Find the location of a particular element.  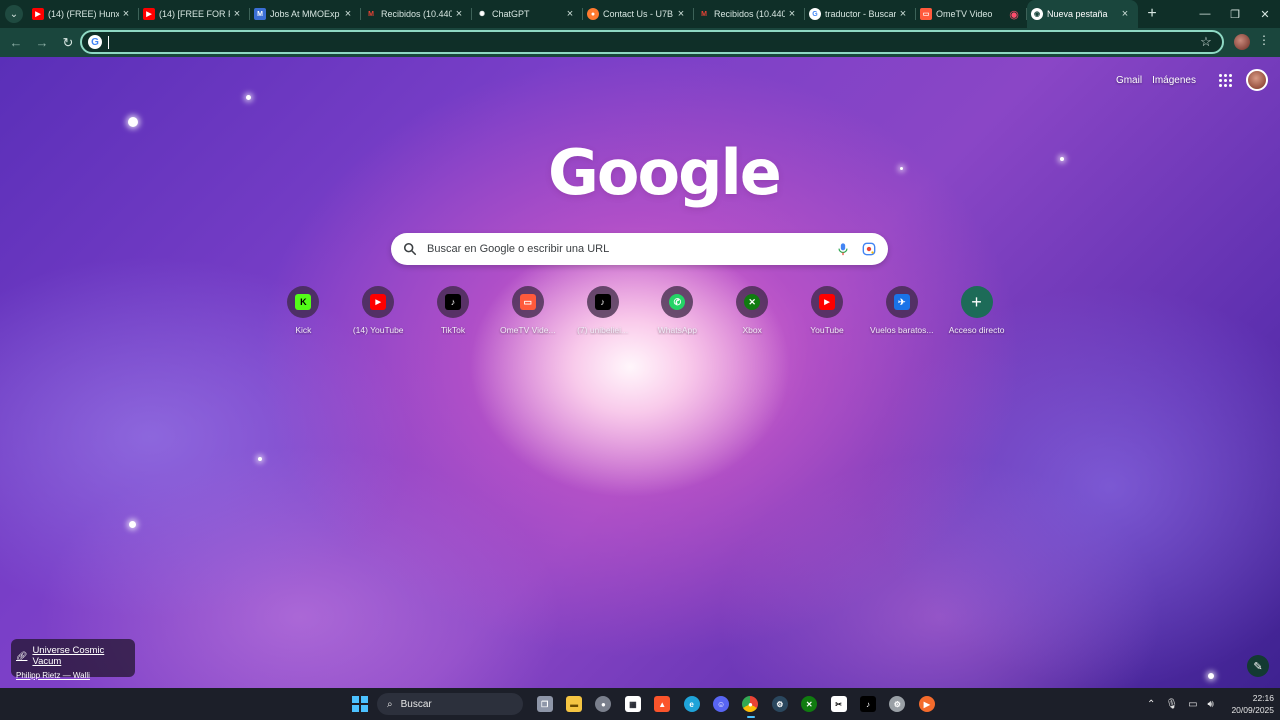

chatgpt-icon: ✺ is located at coordinates (482, 14).